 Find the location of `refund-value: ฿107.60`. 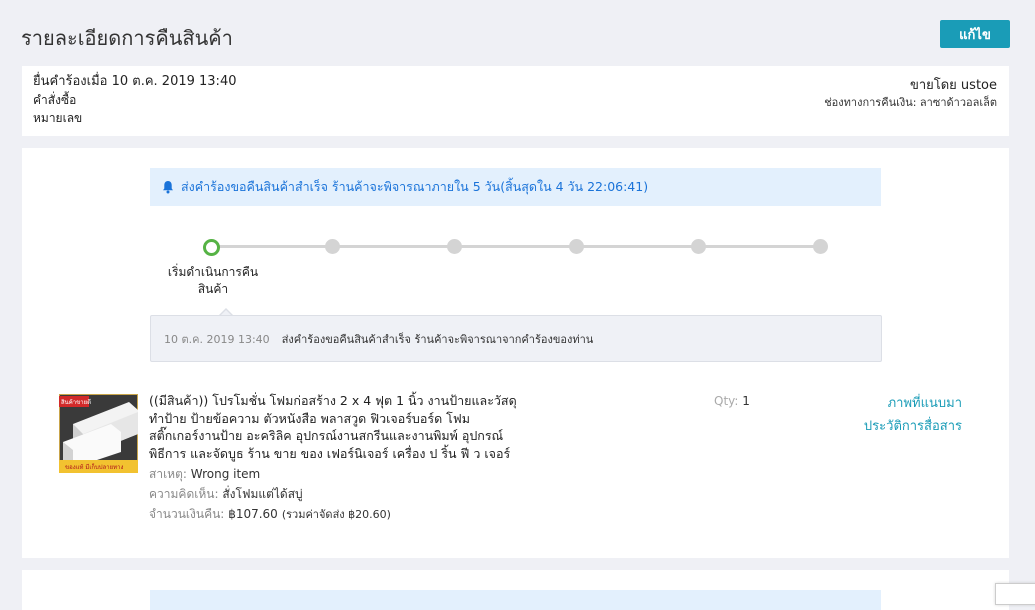

refund-value: ฿107.60 is located at coordinates (253, 514).